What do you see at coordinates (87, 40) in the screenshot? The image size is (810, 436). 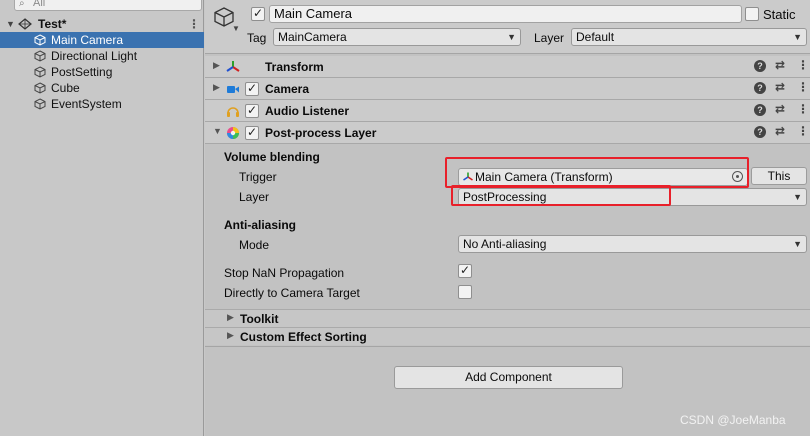 I see `hierarchy-item-label: Main Camera` at bounding box center [87, 40].